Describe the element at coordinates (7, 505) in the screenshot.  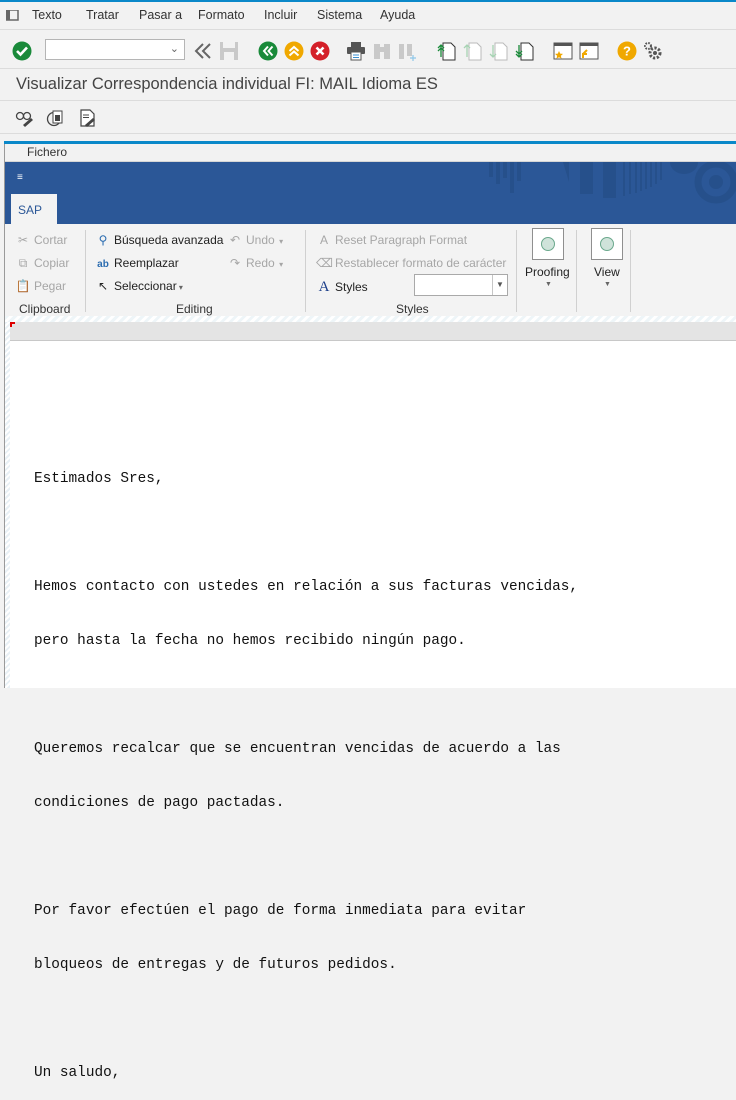
I see `editor-left-margin` at that location.